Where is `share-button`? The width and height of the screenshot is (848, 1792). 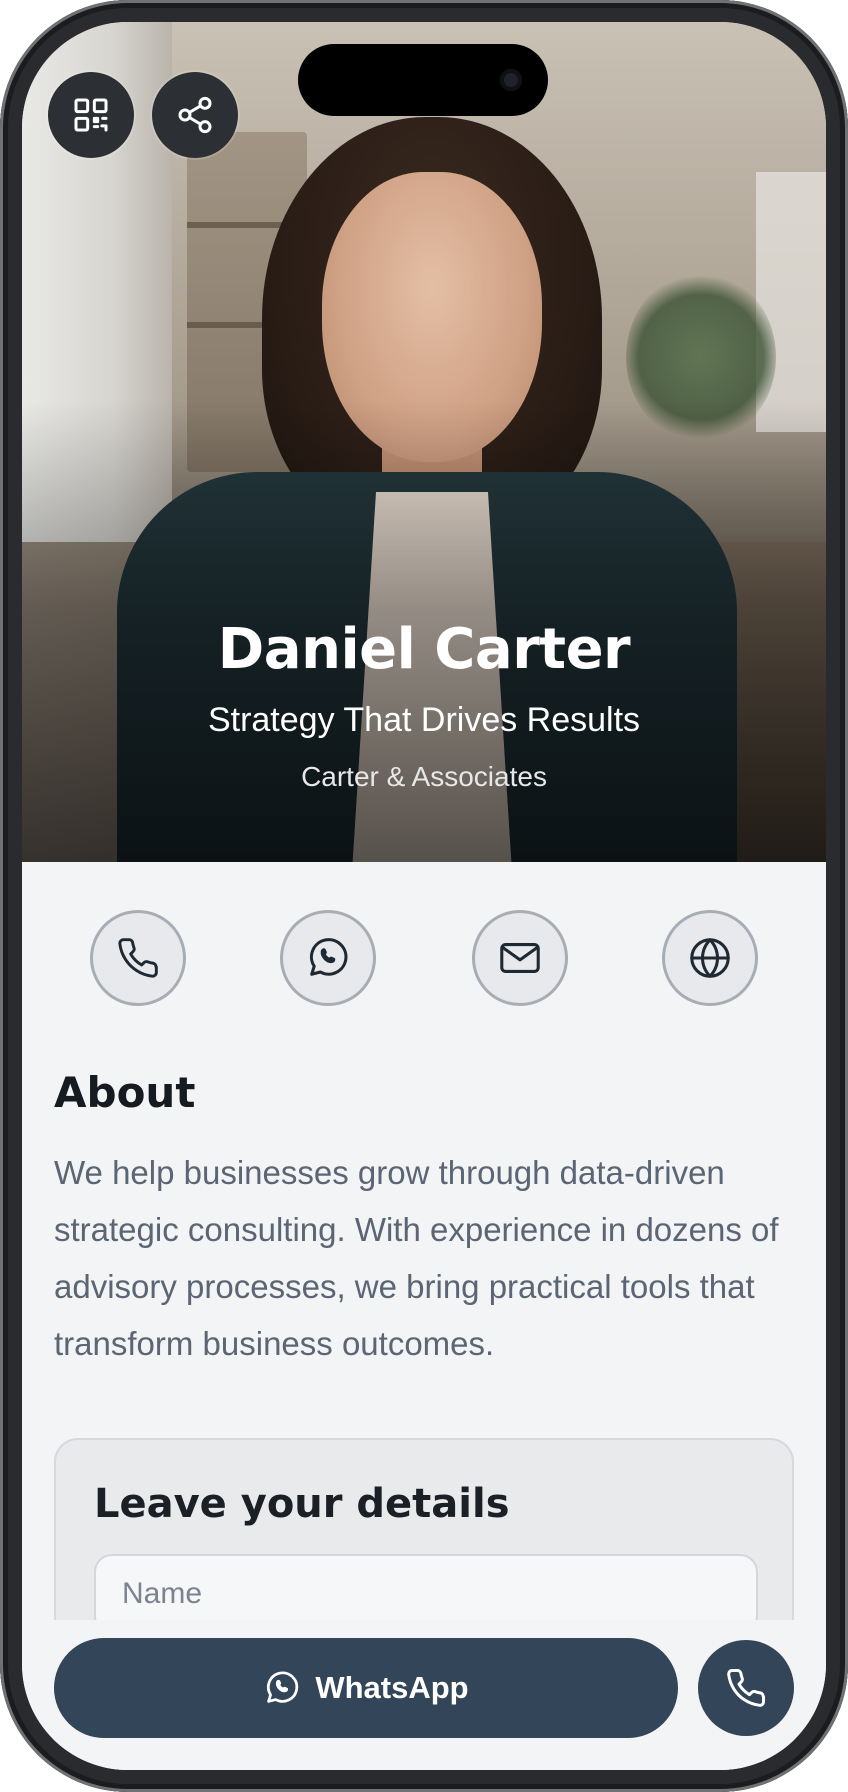
share-button is located at coordinates (195, 115).